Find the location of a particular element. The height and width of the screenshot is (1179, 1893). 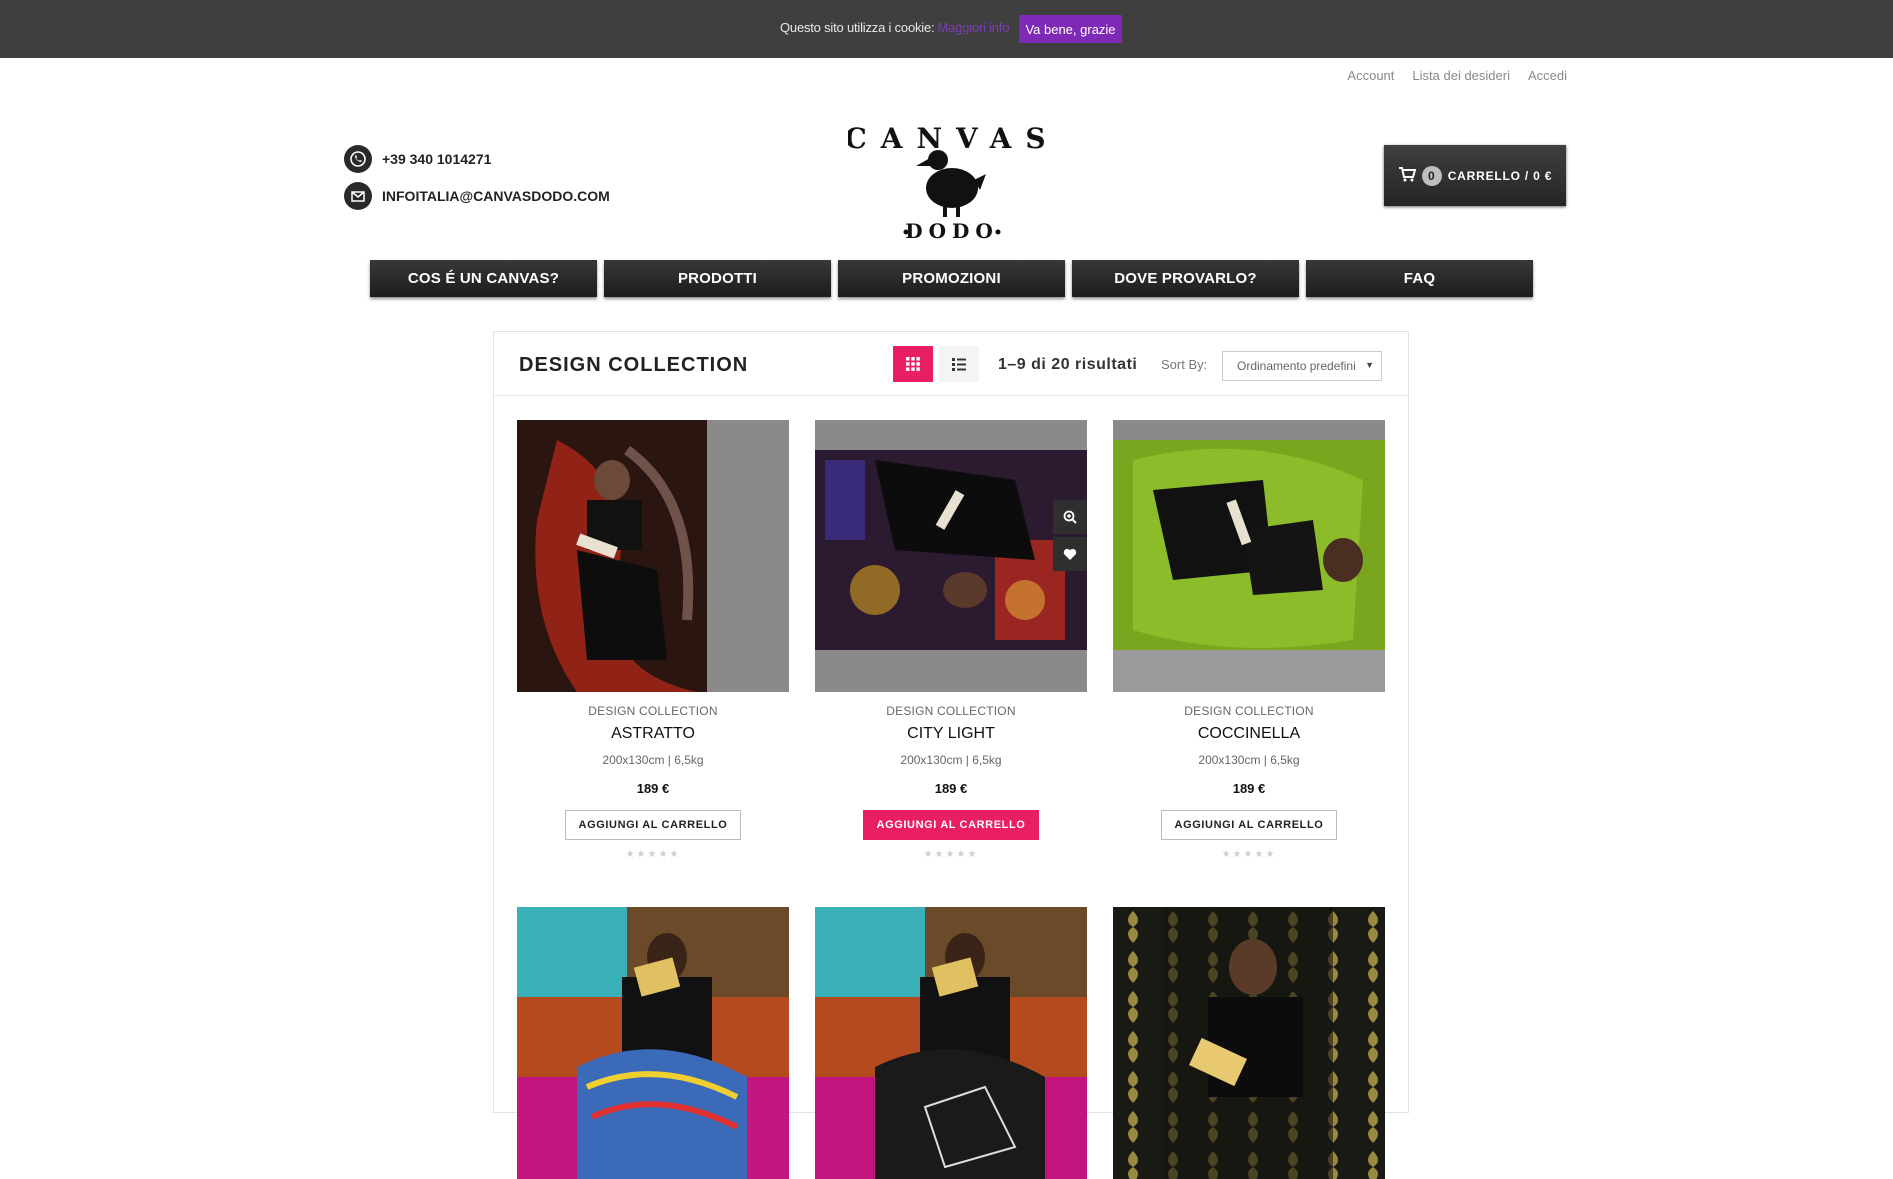

phone-contact: +39 340 1014271 is located at coordinates (417, 159).